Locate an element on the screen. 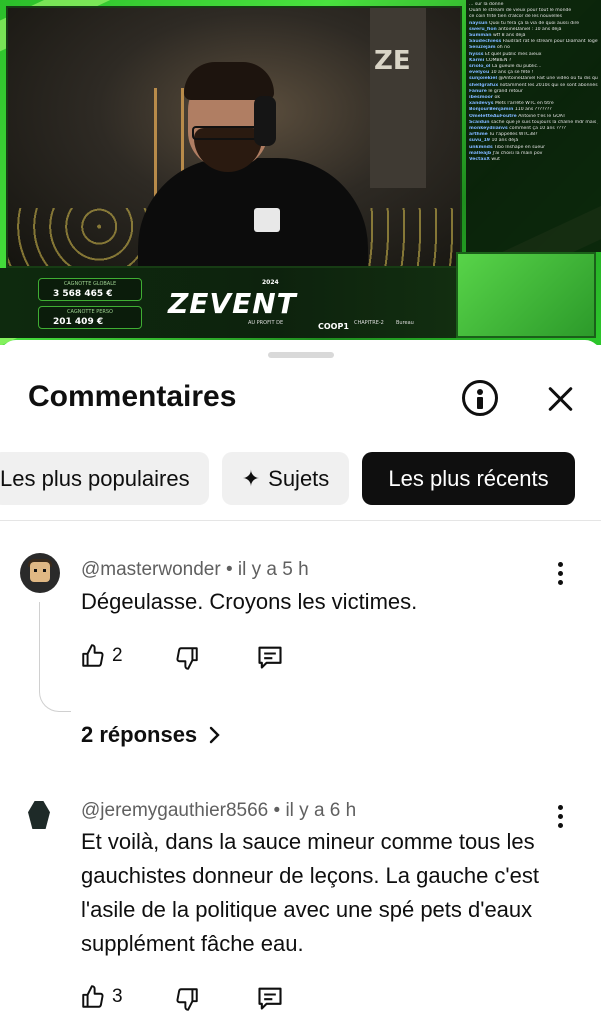 The height and width of the screenshot is (1024, 601). chat-username: Karmi is located at coordinates (477, 60).